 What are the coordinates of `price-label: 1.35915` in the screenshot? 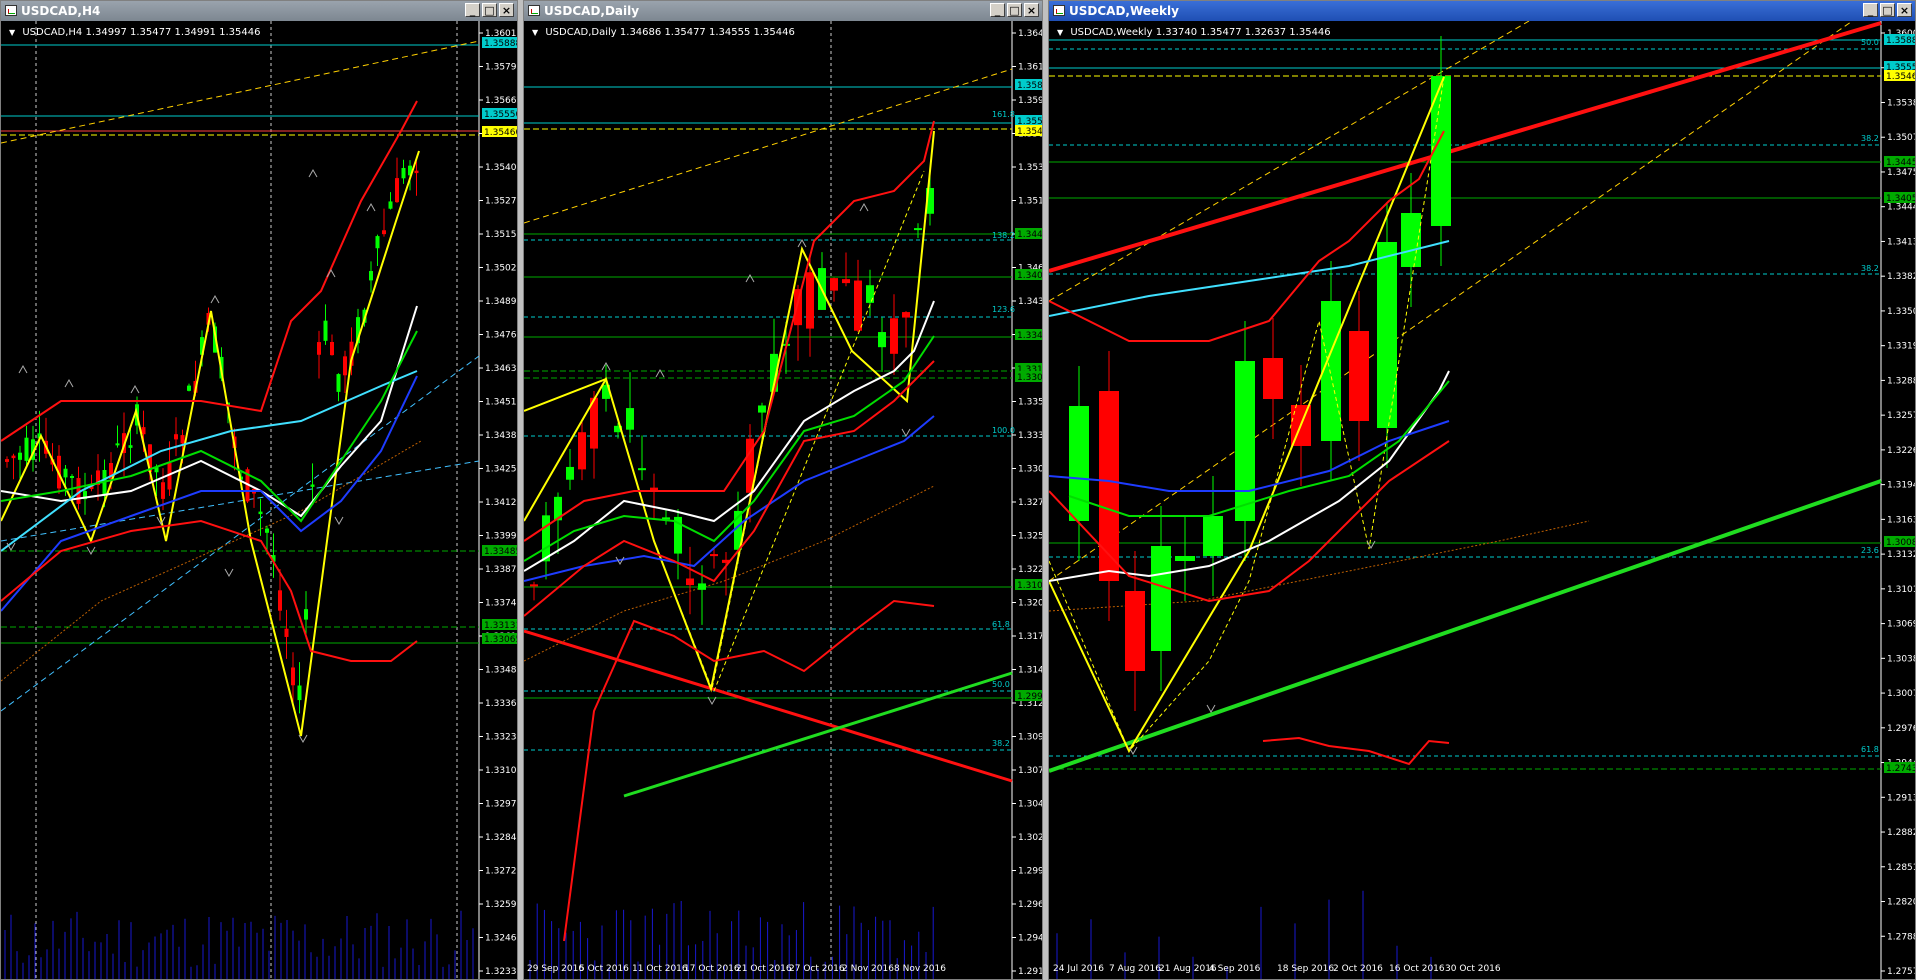 It's located at (1030, 101).